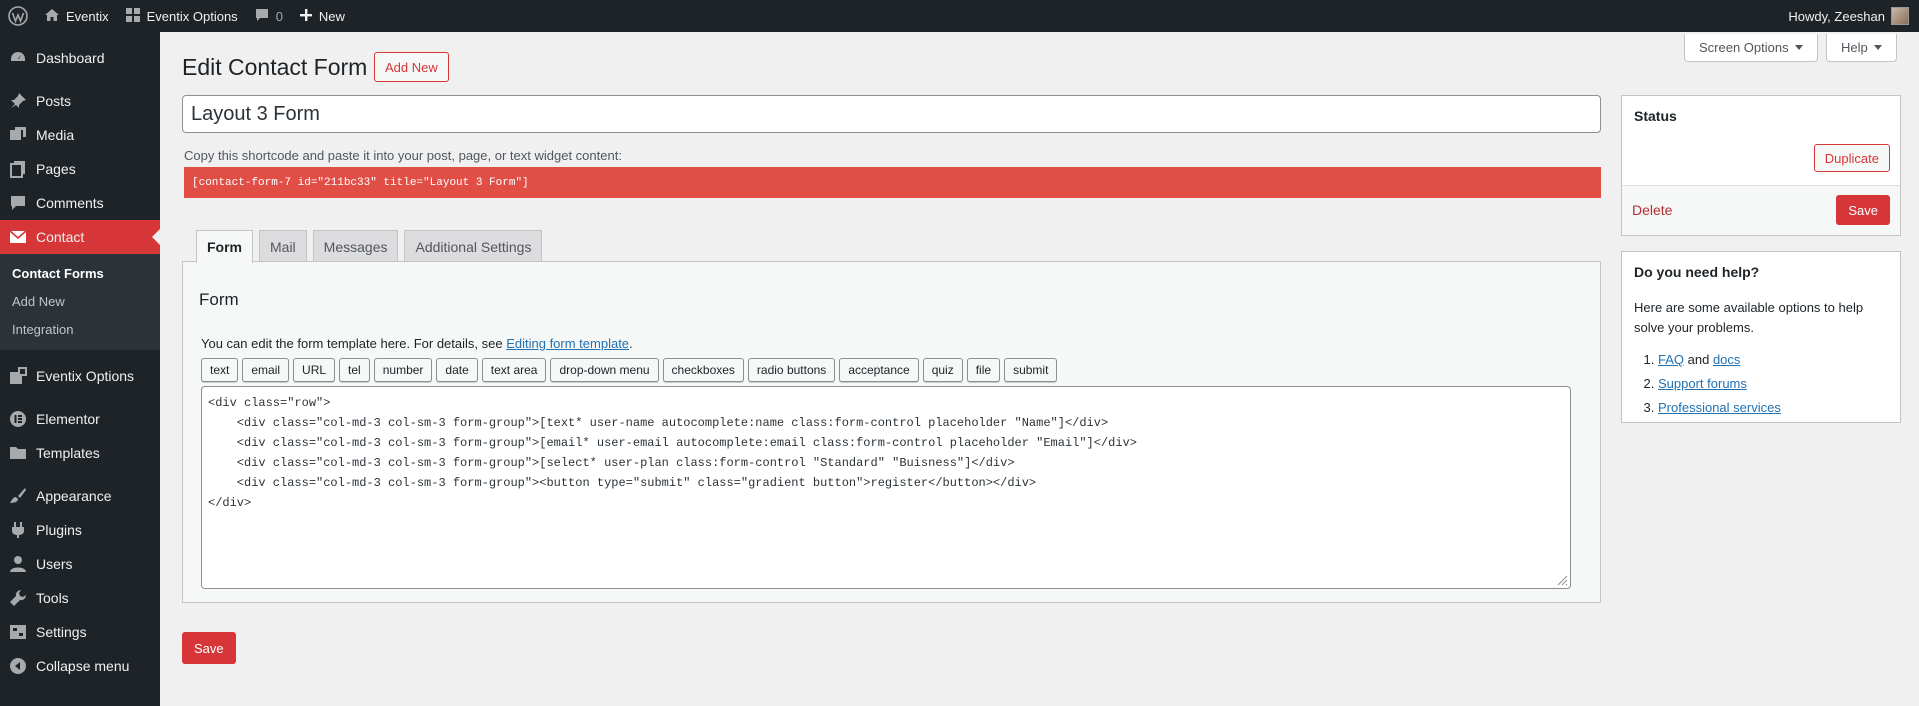 The height and width of the screenshot is (706, 1919). Describe the element at coordinates (80, 58) in the screenshot. I see `sidebar-item-dashboard: Dashboard` at that location.